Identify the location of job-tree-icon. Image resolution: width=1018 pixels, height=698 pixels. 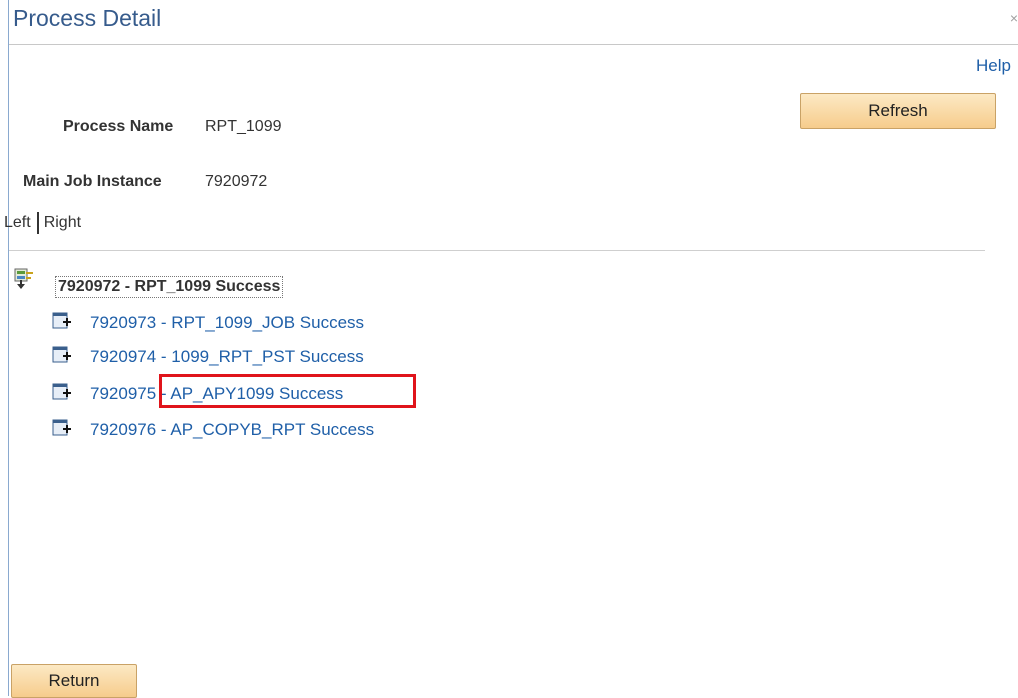
(25, 279).